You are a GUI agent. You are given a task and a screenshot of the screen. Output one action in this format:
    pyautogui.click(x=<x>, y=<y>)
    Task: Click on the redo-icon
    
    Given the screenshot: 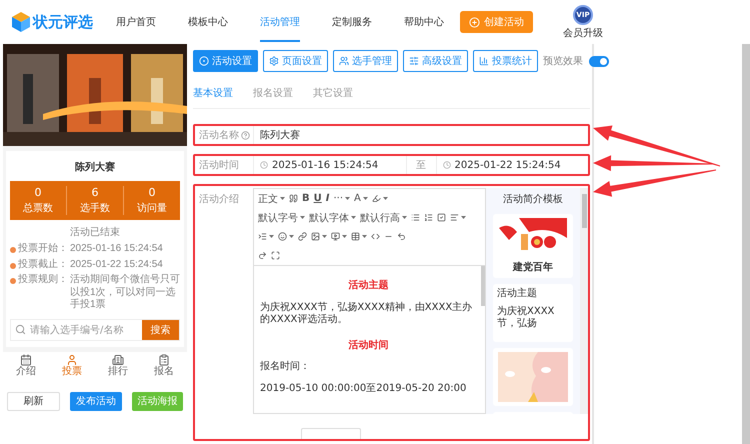 What is the action you would take?
    pyautogui.click(x=262, y=255)
    